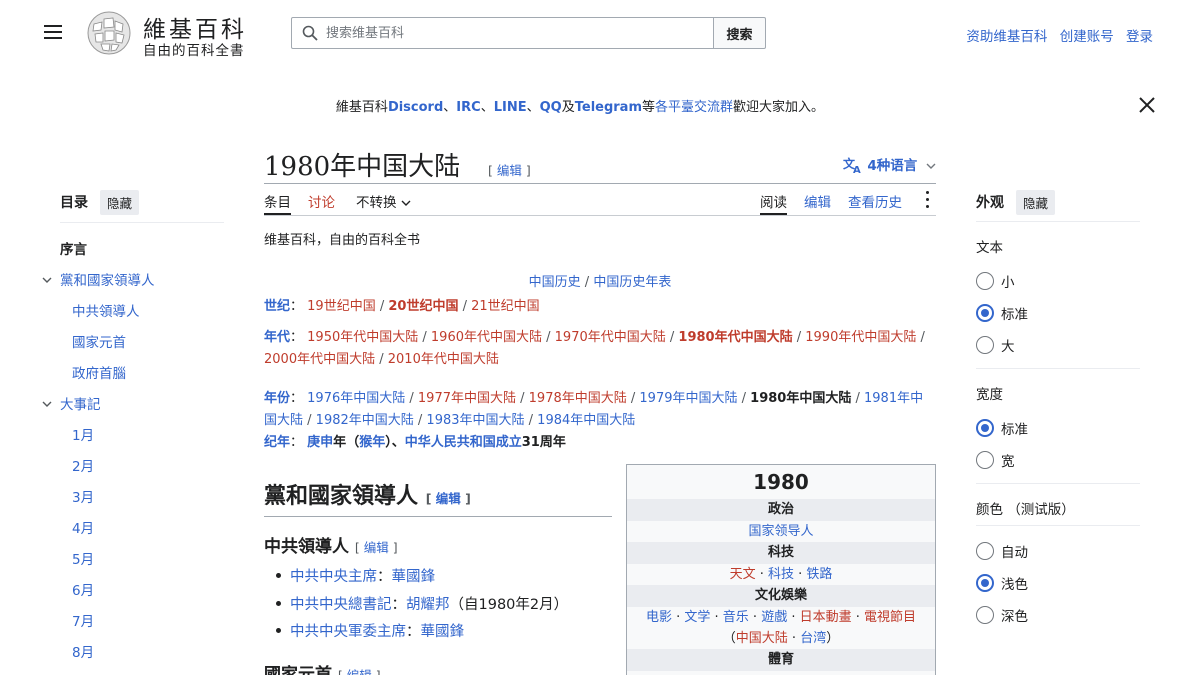  I want to click on text-size-option: 小, so click(1058, 281).